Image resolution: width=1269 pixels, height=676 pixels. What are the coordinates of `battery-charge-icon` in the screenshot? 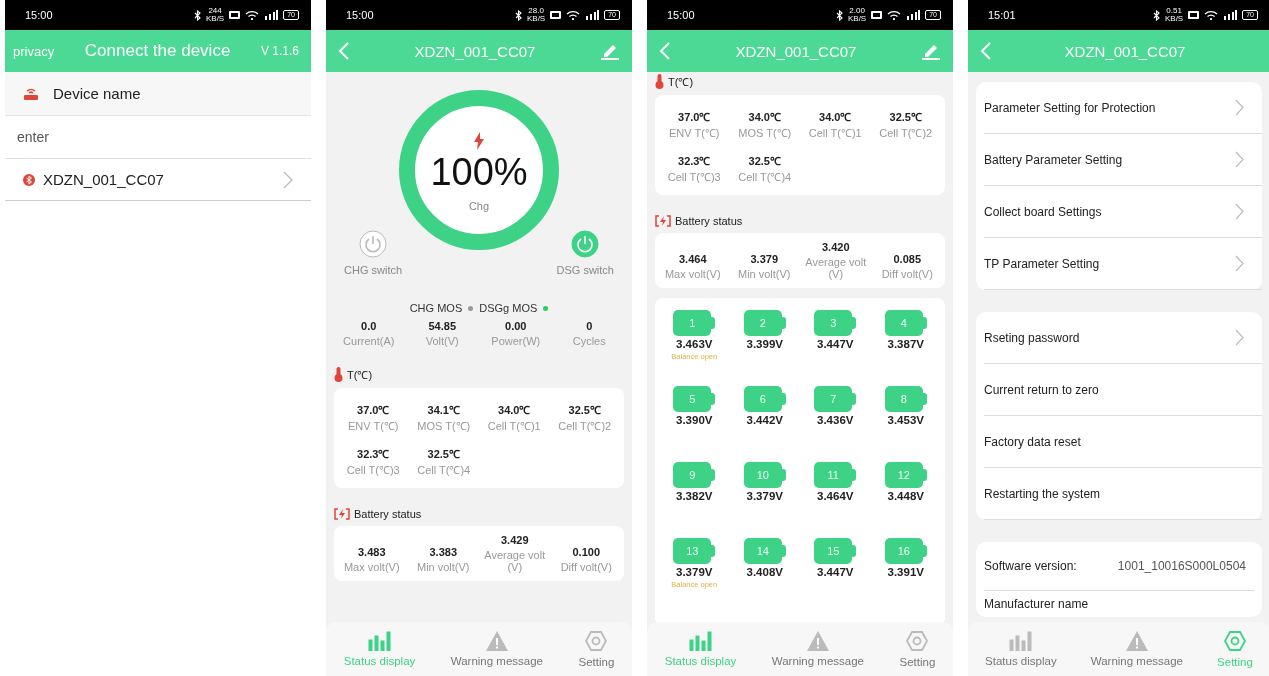 It's located at (342, 514).